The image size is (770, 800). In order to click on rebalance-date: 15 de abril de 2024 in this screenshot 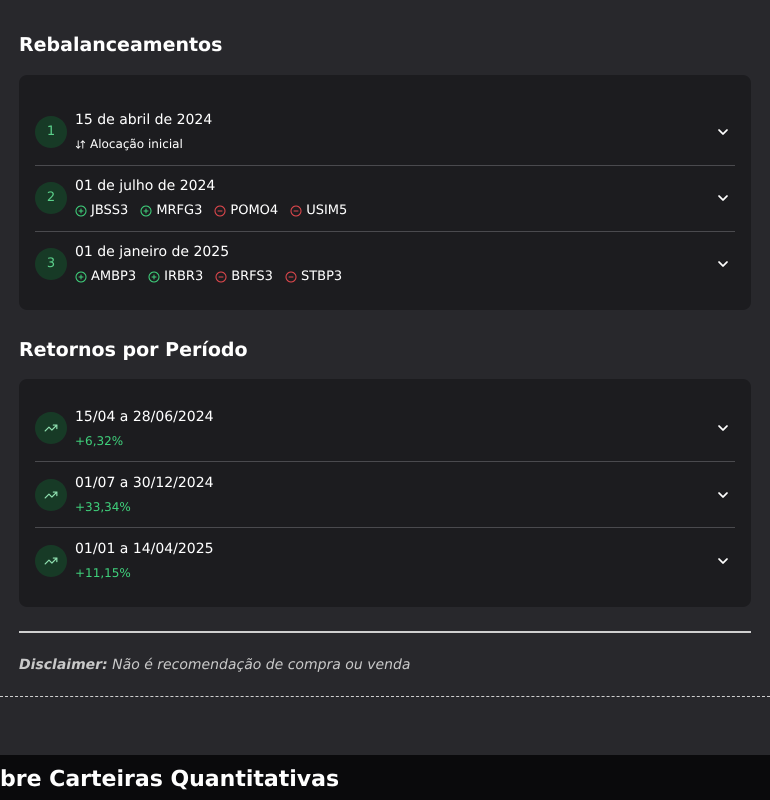, I will do `click(144, 120)`.